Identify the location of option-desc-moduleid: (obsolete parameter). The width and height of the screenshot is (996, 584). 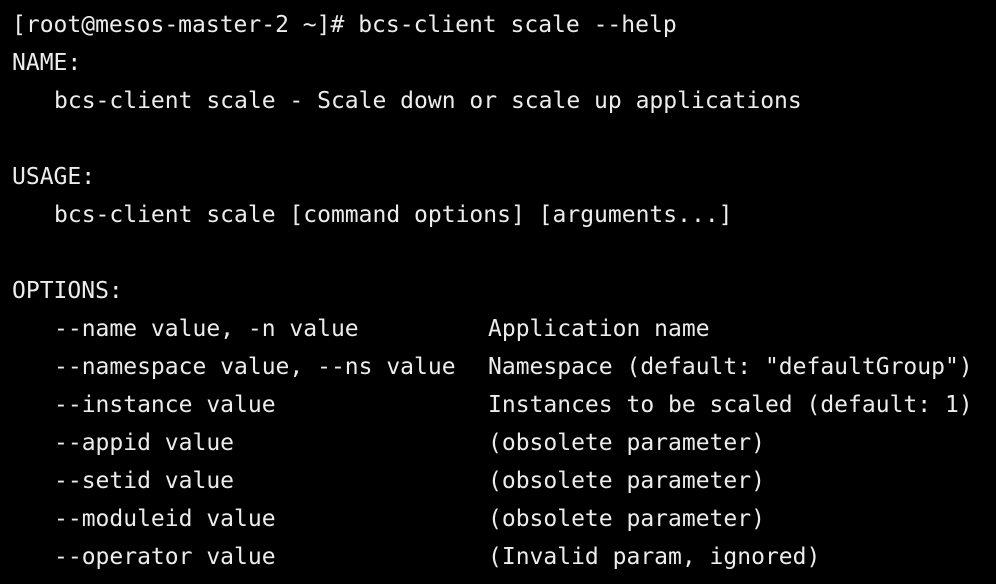
(626, 519).